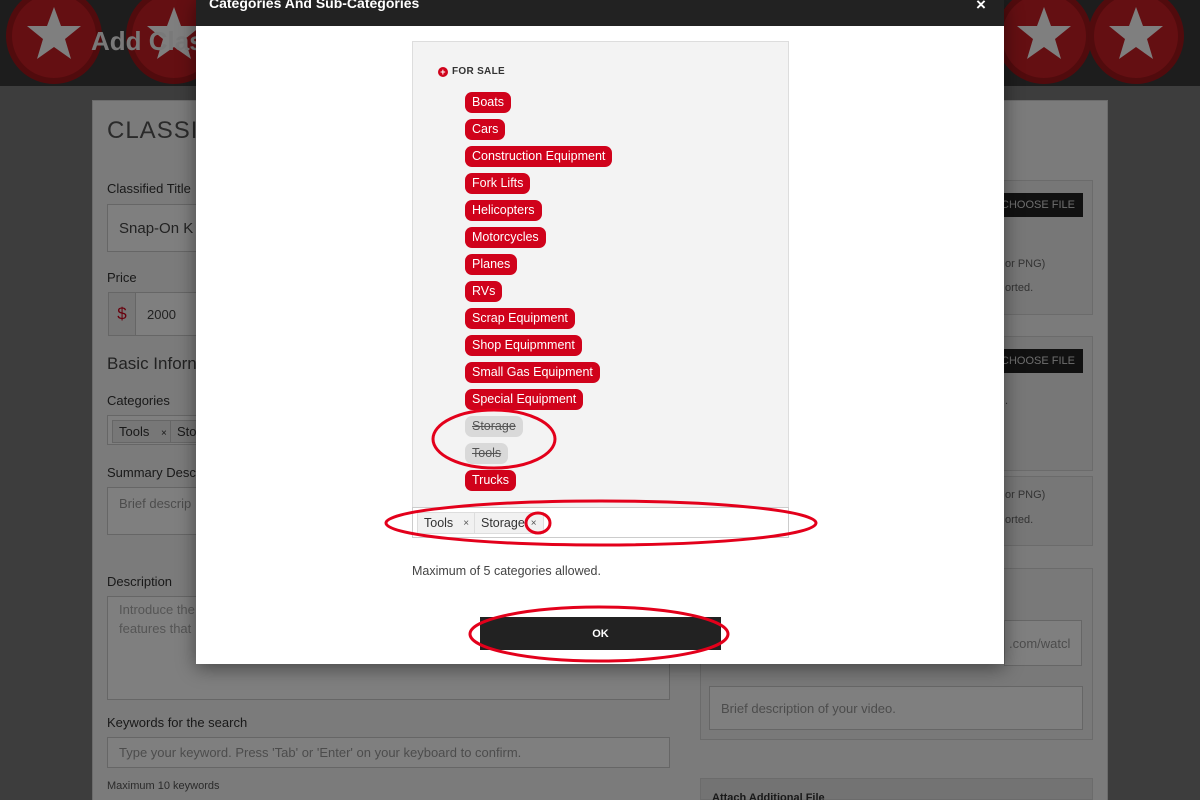 This screenshot has height=800, width=1200. What do you see at coordinates (538, 105) in the screenshot?
I see `list-item: Boats` at bounding box center [538, 105].